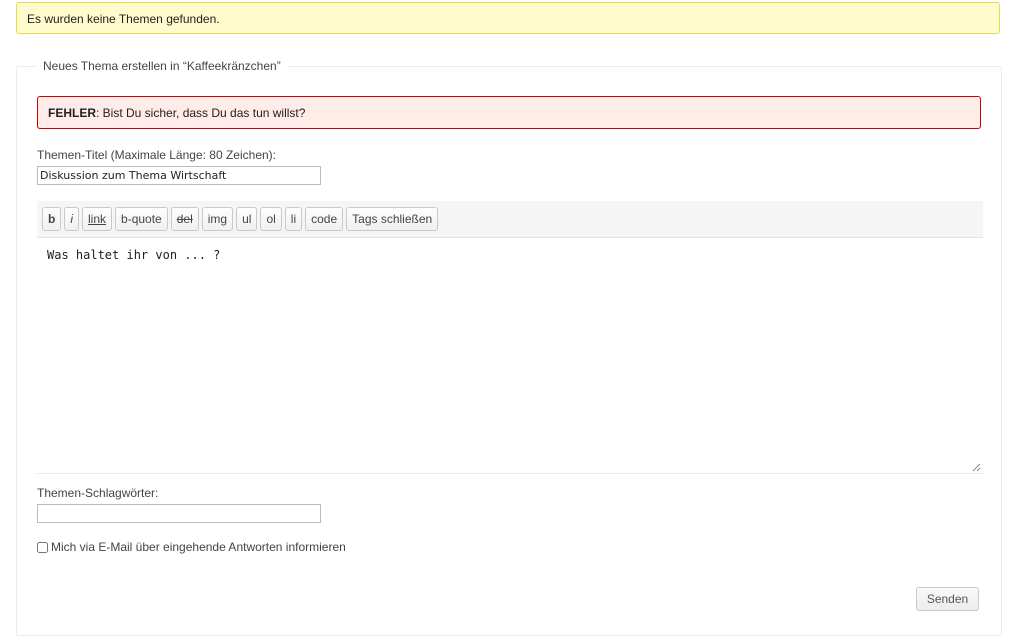  I want to click on notice-message: Es wurden keine Themen gefunden., so click(508, 18).